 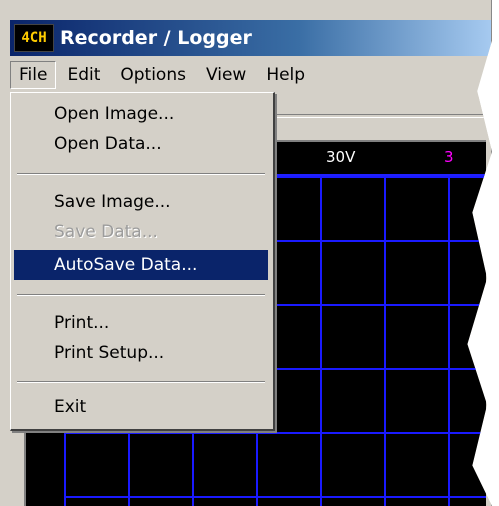 What do you see at coordinates (341, 157) in the screenshot?
I see `channel-scale-label: 30V` at bounding box center [341, 157].